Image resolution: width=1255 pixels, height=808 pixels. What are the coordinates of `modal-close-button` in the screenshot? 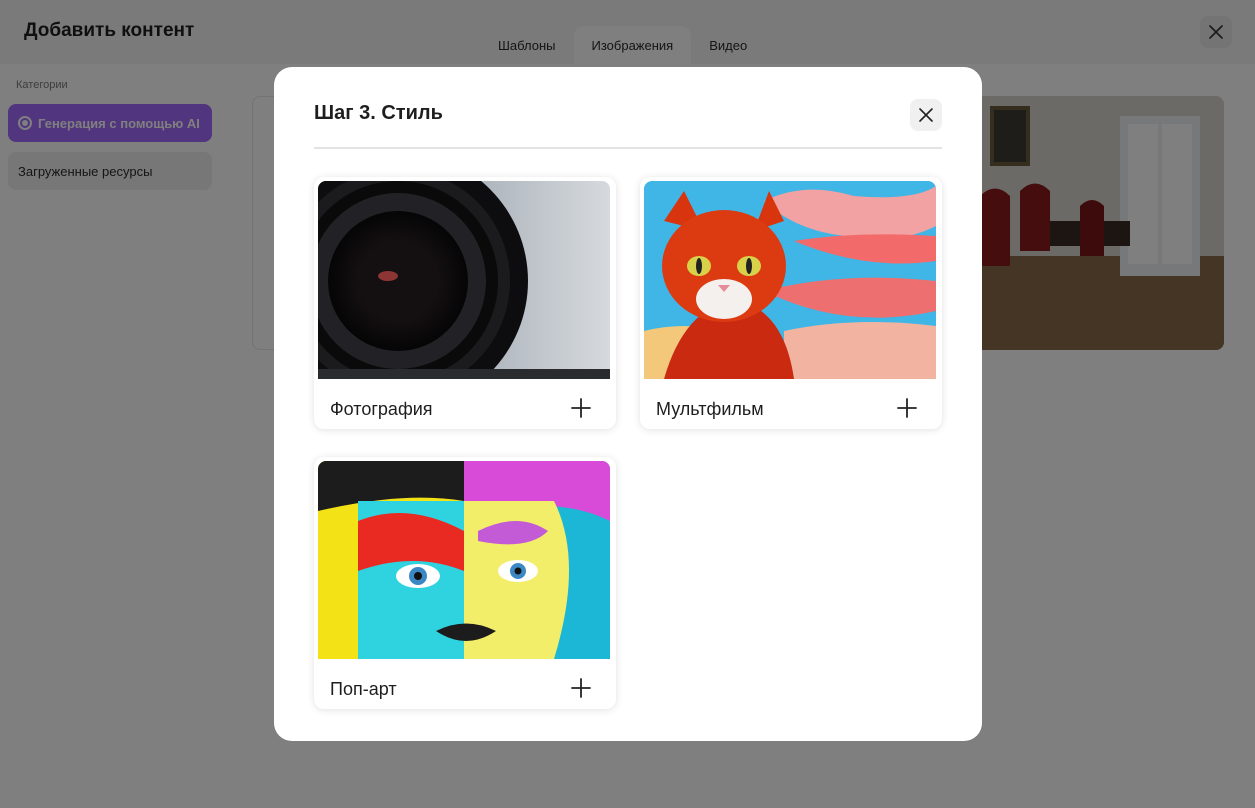 It's located at (926, 115).